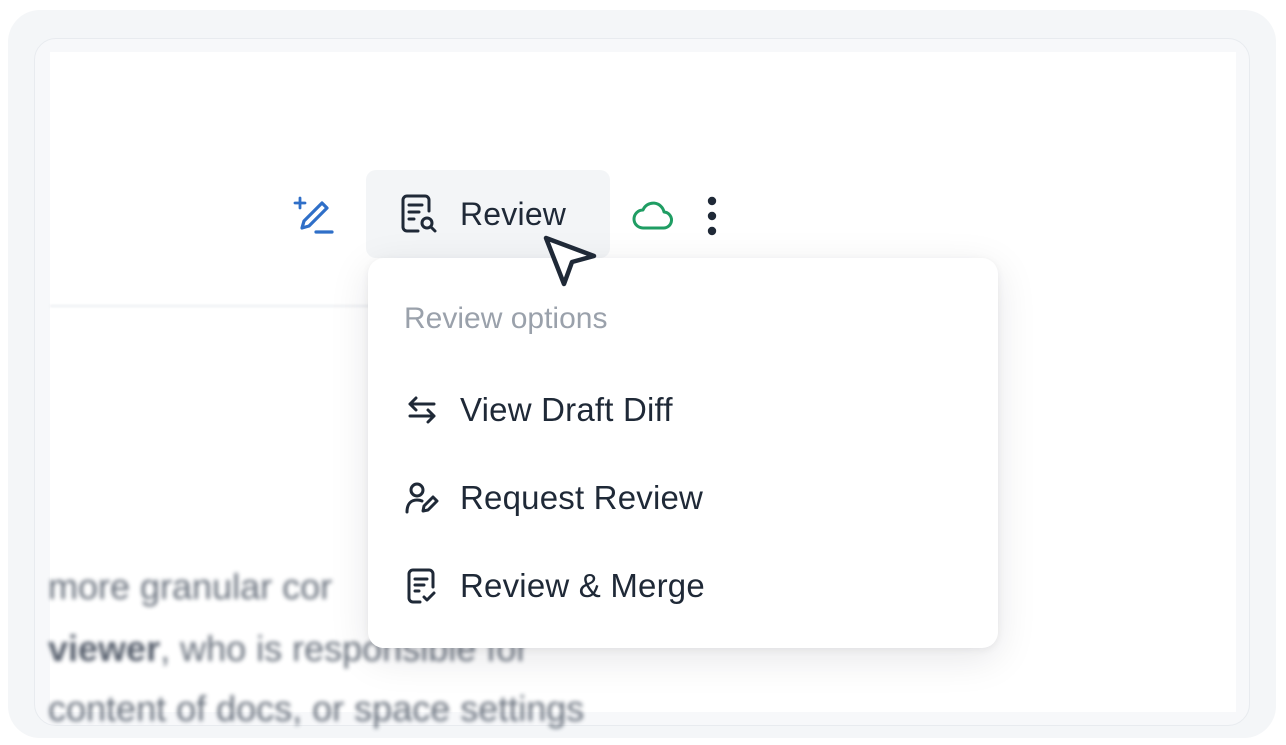  I want to click on background-text-fragment: more gr, so click(110, 586).